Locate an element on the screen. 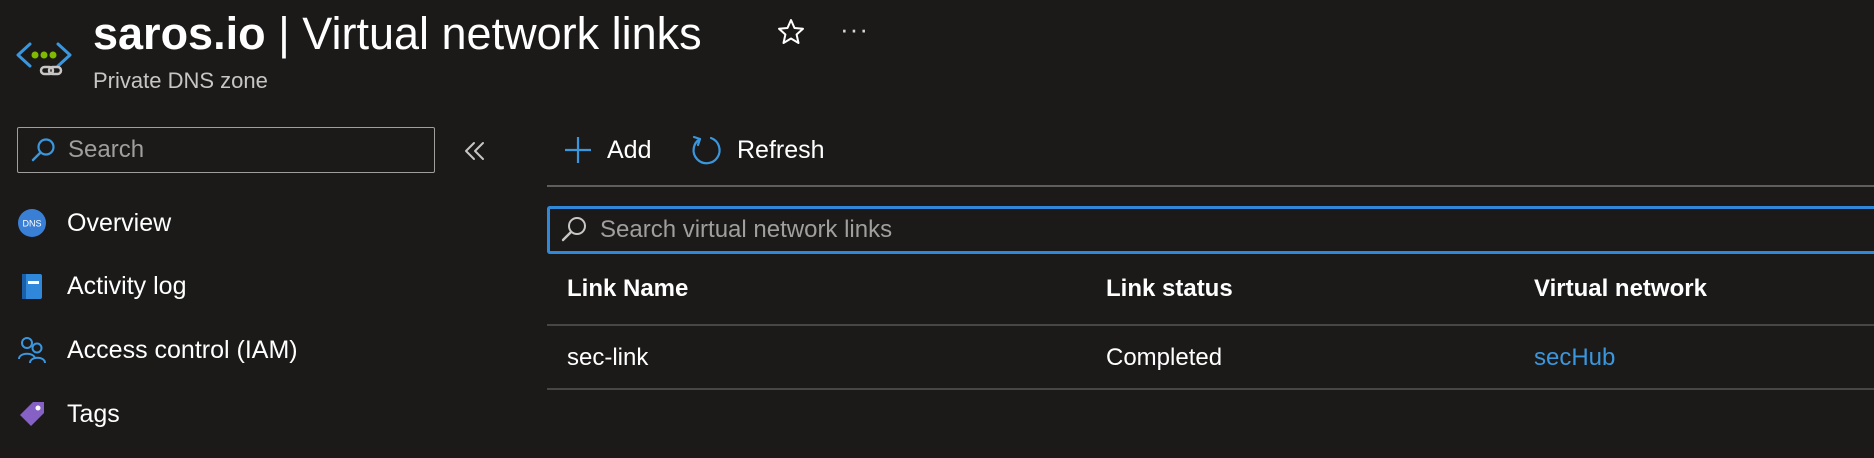 The image size is (1874, 458). refresh-icon is located at coordinates (706, 150).